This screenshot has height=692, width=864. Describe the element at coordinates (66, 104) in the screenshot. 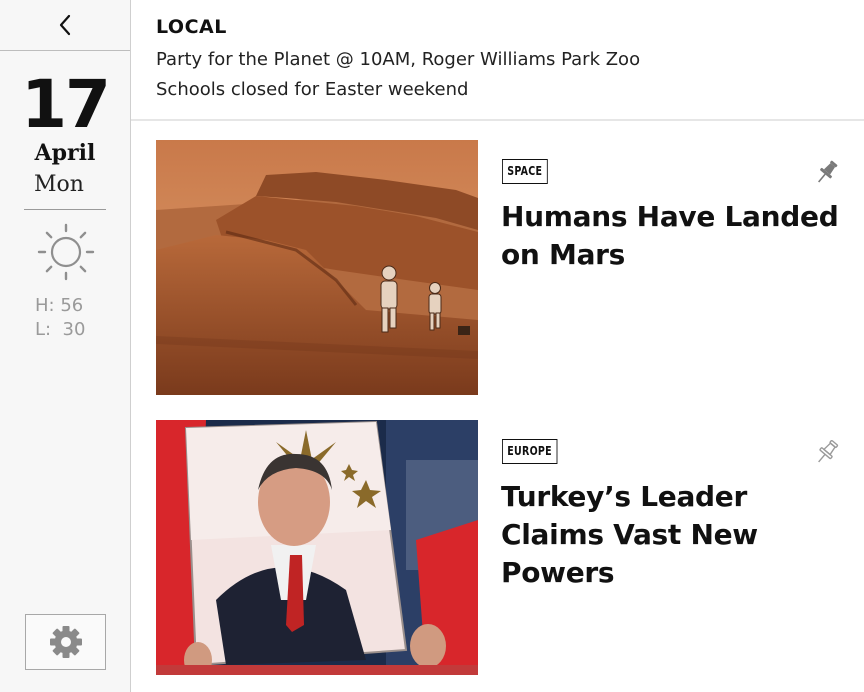

I see `date-day: 17` at that location.